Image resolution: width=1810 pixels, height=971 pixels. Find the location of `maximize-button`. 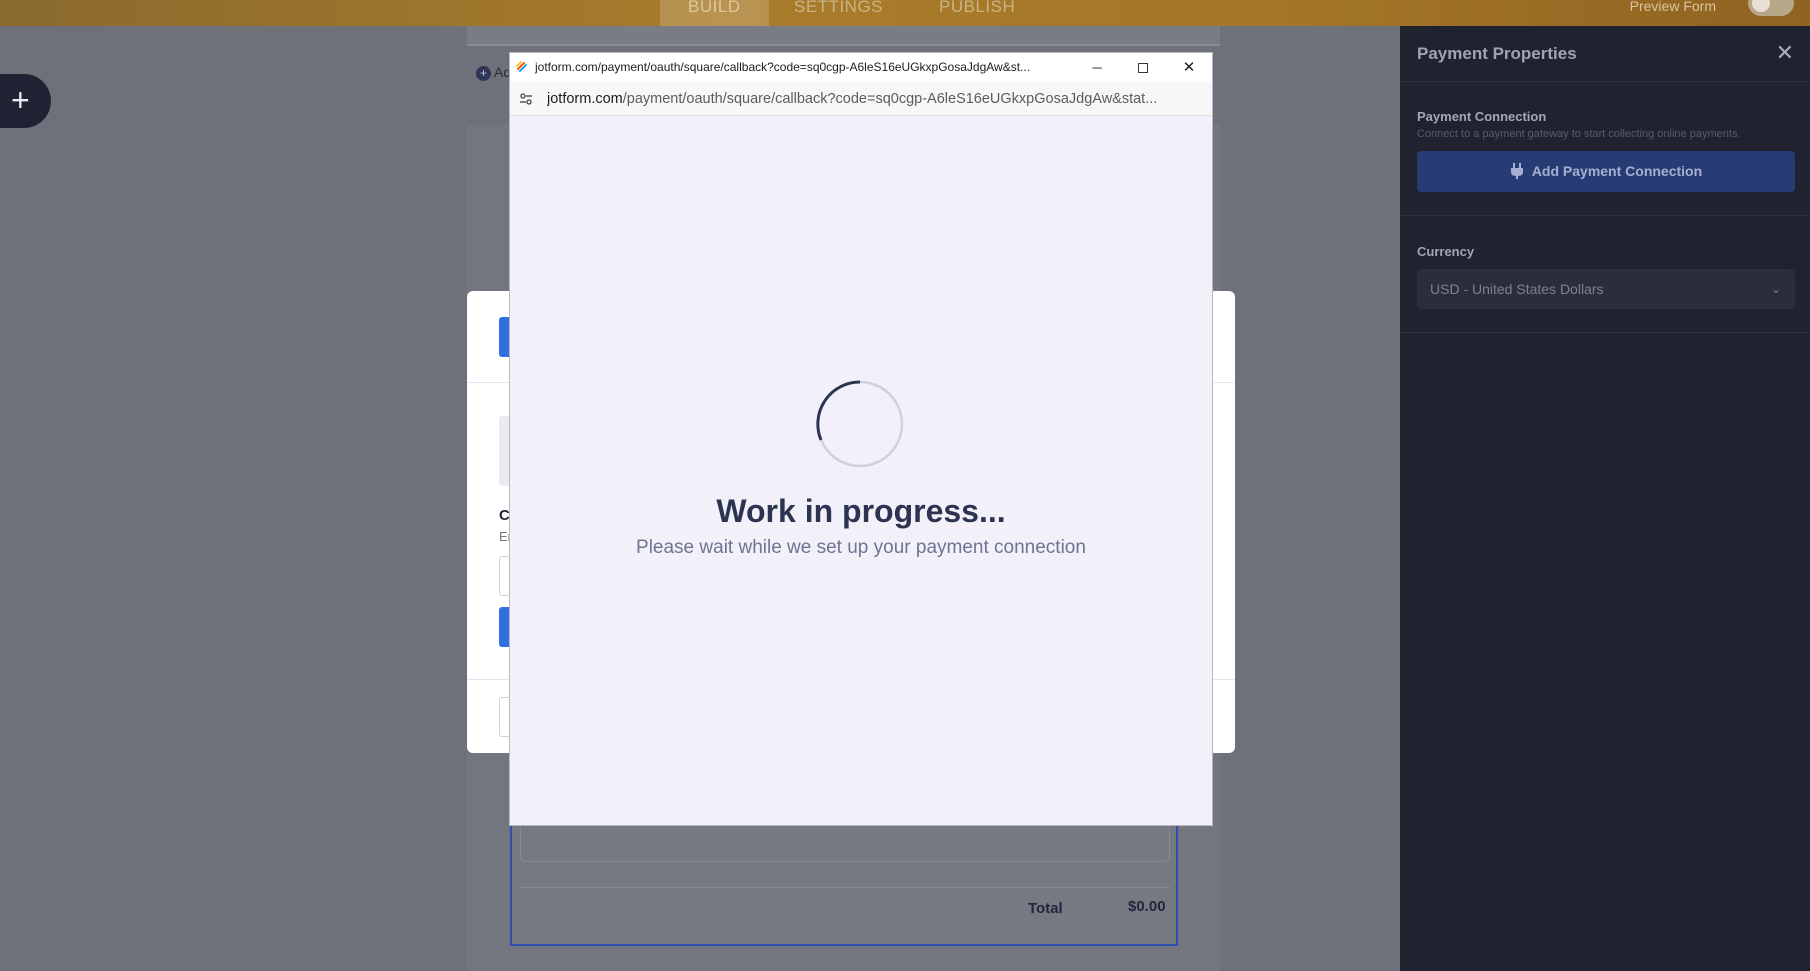

maximize-button is located at coordinates (1143, 67).